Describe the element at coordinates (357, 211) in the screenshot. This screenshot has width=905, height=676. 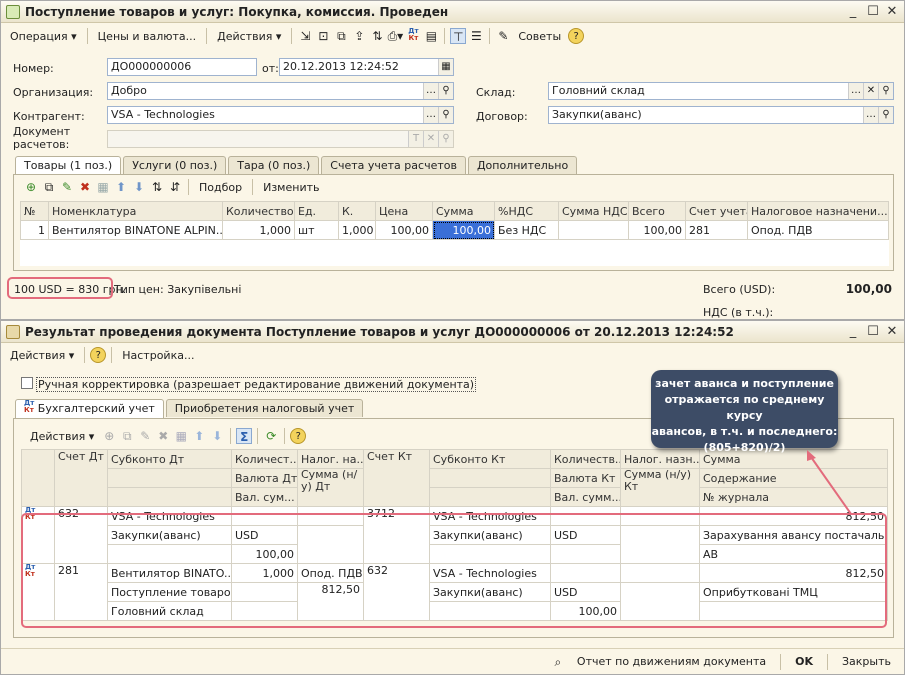
I see `col-coefficient: К.` at that location.